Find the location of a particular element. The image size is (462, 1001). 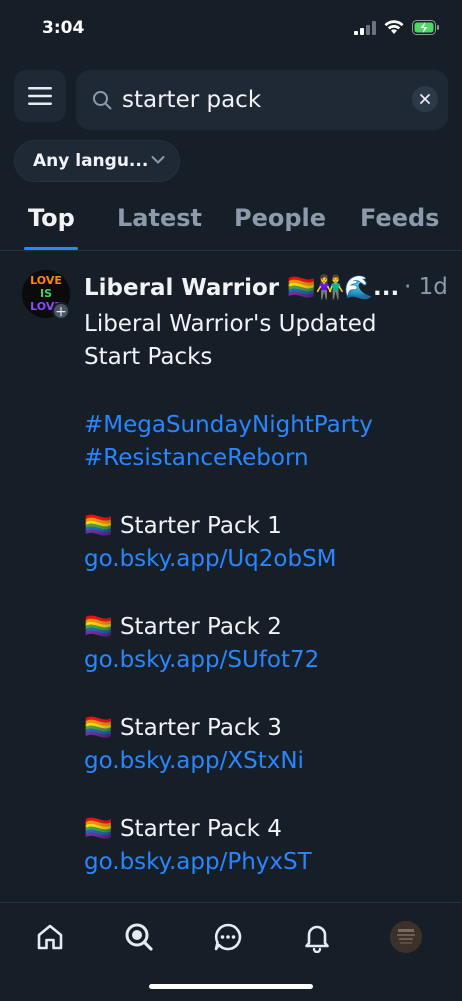

search-icon is located at coordinates (139, 937).